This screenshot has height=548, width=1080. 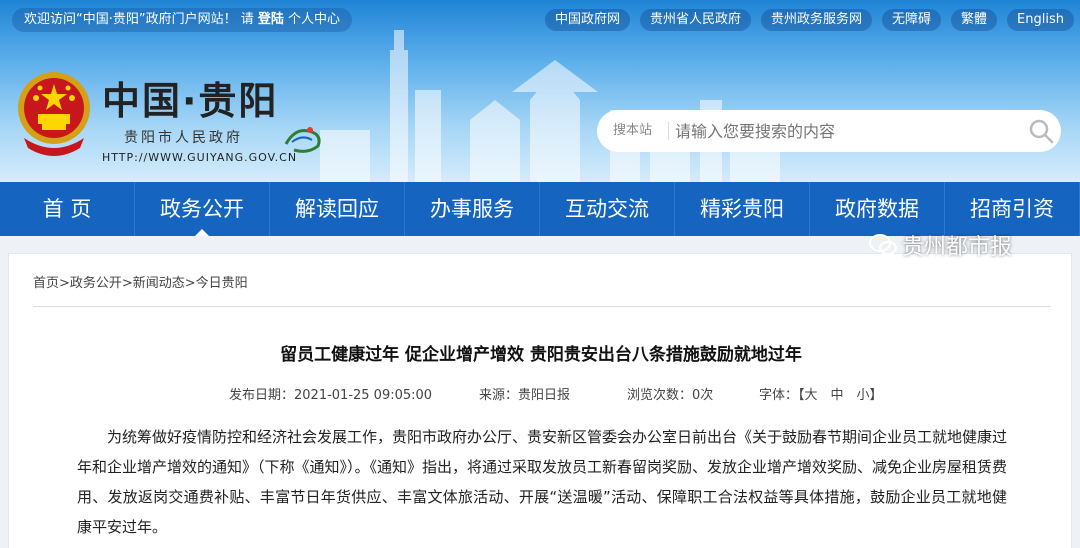 What do you see at coordinates (821, 393) in the screenshot?
I see `font-size-control: 字体：【大 中 小】` at bounding box center [821, 393].